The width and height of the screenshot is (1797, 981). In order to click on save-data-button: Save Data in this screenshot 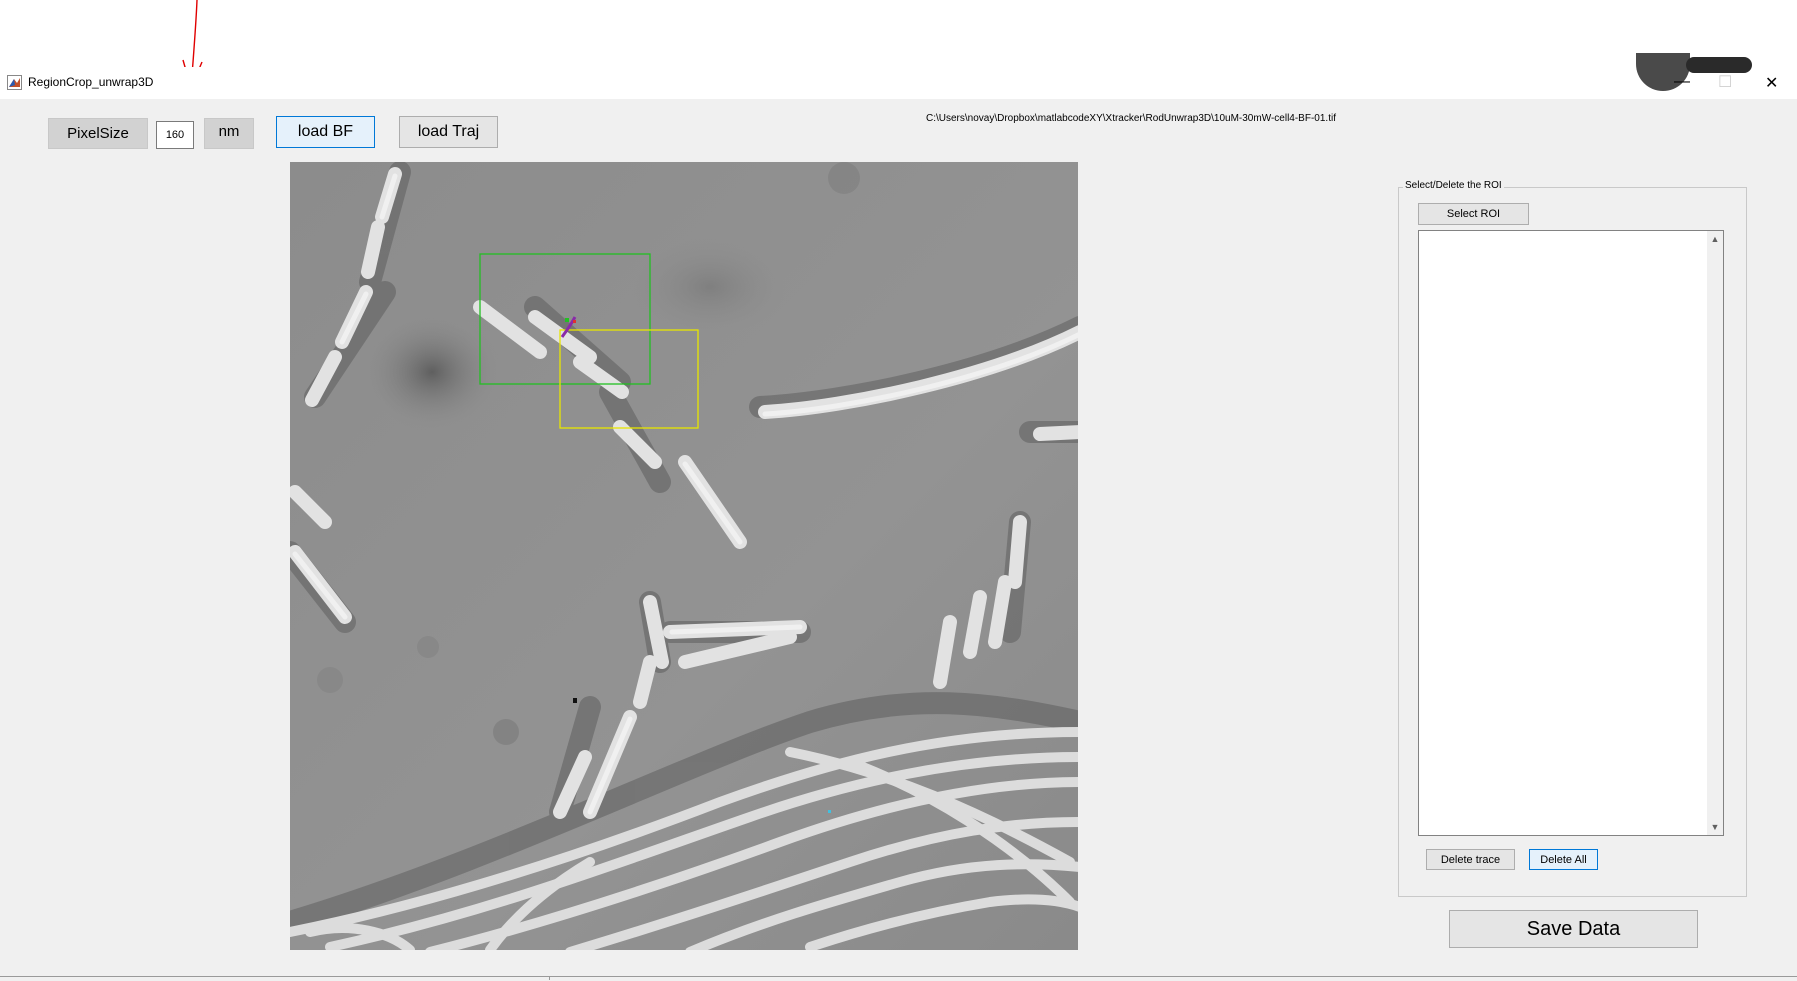, I will do `click(1573, 929)`.